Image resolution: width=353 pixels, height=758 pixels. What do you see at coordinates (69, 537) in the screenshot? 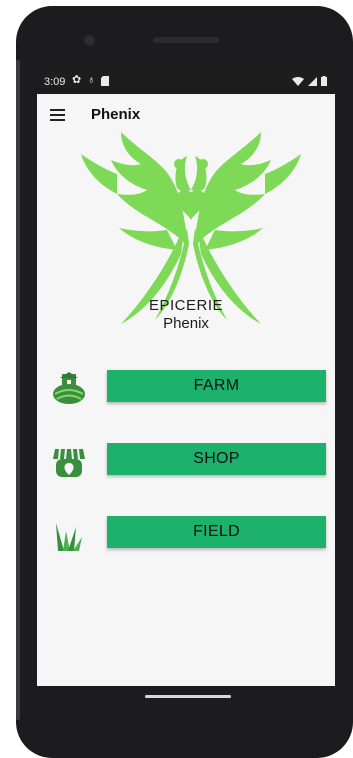
I see `grass-icon` at bounding box center [69, 537].